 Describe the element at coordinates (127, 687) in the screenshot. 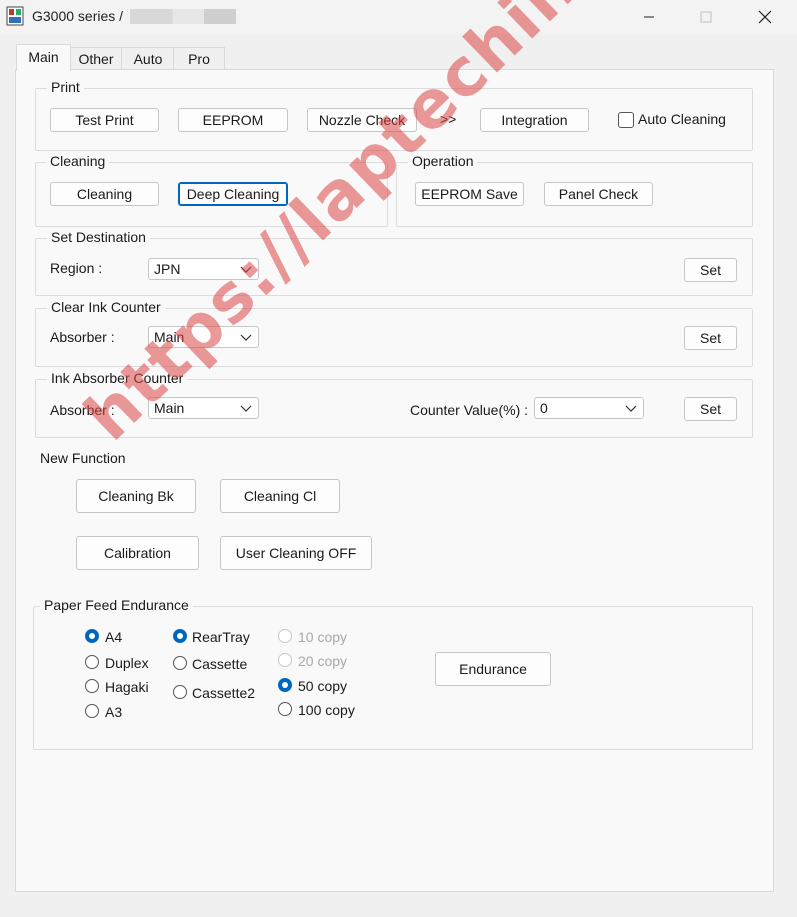

I see `radio-hagaki-label: Hagaki` at that location.